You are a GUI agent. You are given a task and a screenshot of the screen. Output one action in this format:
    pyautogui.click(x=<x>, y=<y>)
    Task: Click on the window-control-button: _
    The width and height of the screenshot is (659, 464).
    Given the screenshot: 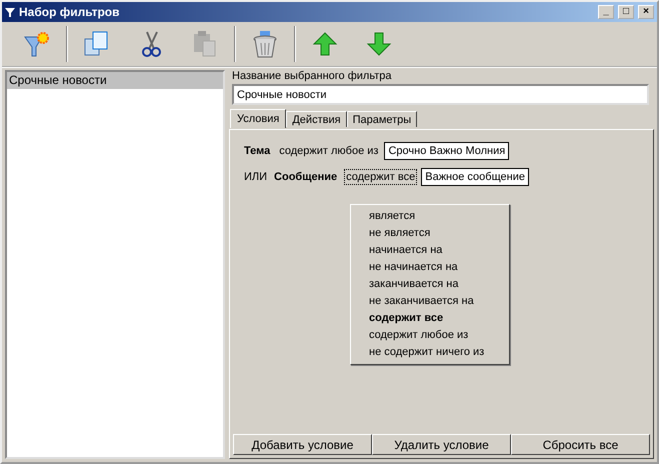 What is the action you would take?
    pyautogui.click(x=606, y=12)
    